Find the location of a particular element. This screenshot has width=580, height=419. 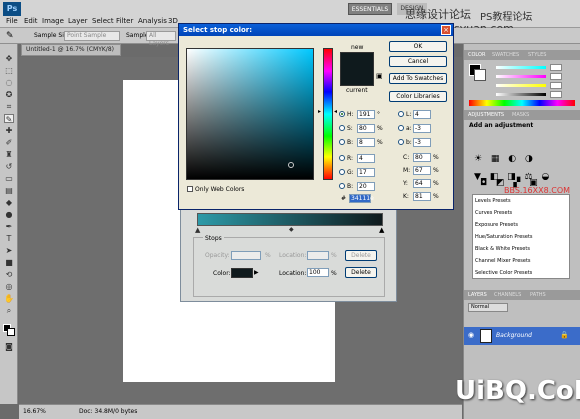

hue-slider is located at coordinates (328, 114).